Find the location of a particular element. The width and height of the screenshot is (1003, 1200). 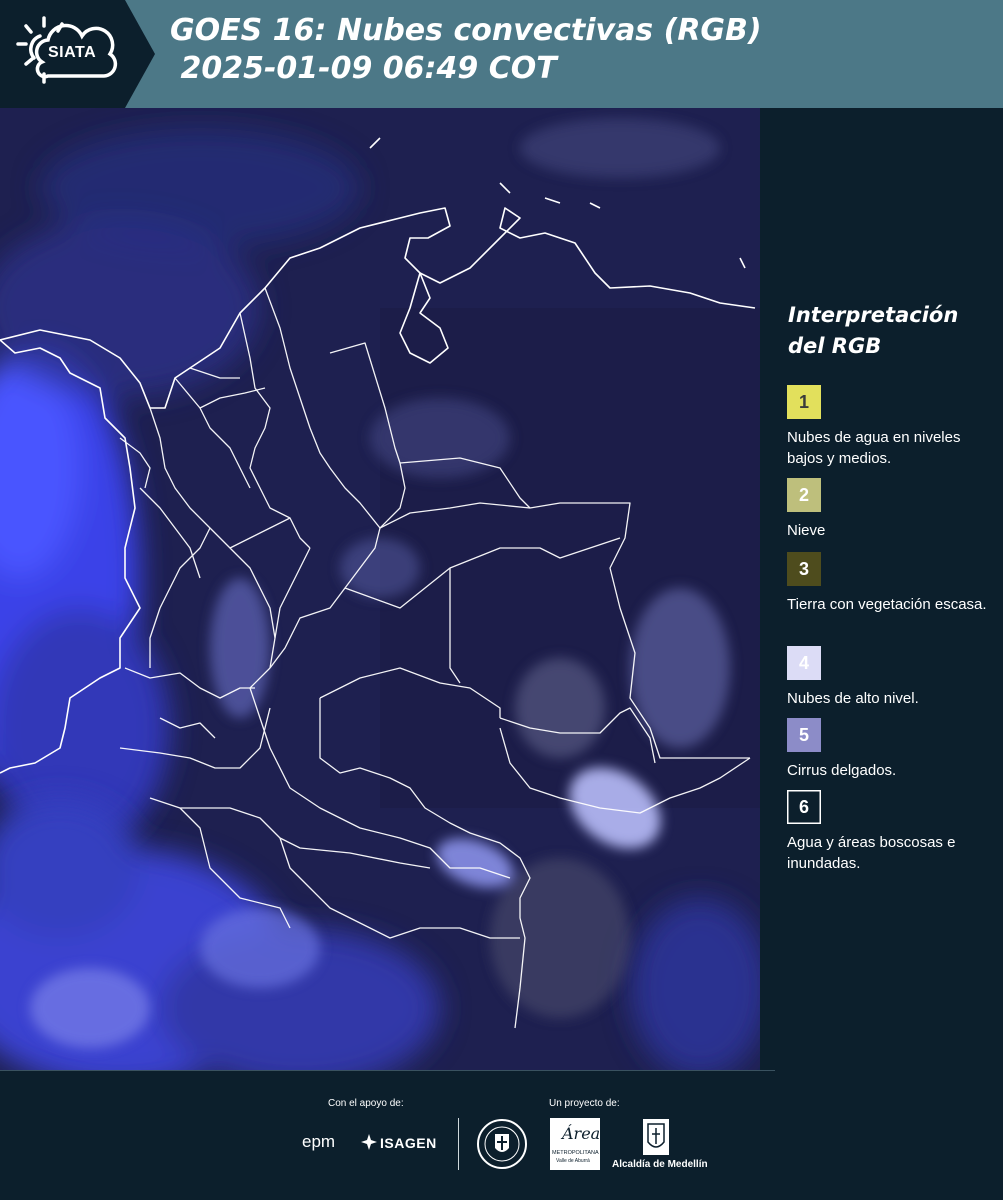

alcaldia-crest-icon is located at coordinates (656, 1137).